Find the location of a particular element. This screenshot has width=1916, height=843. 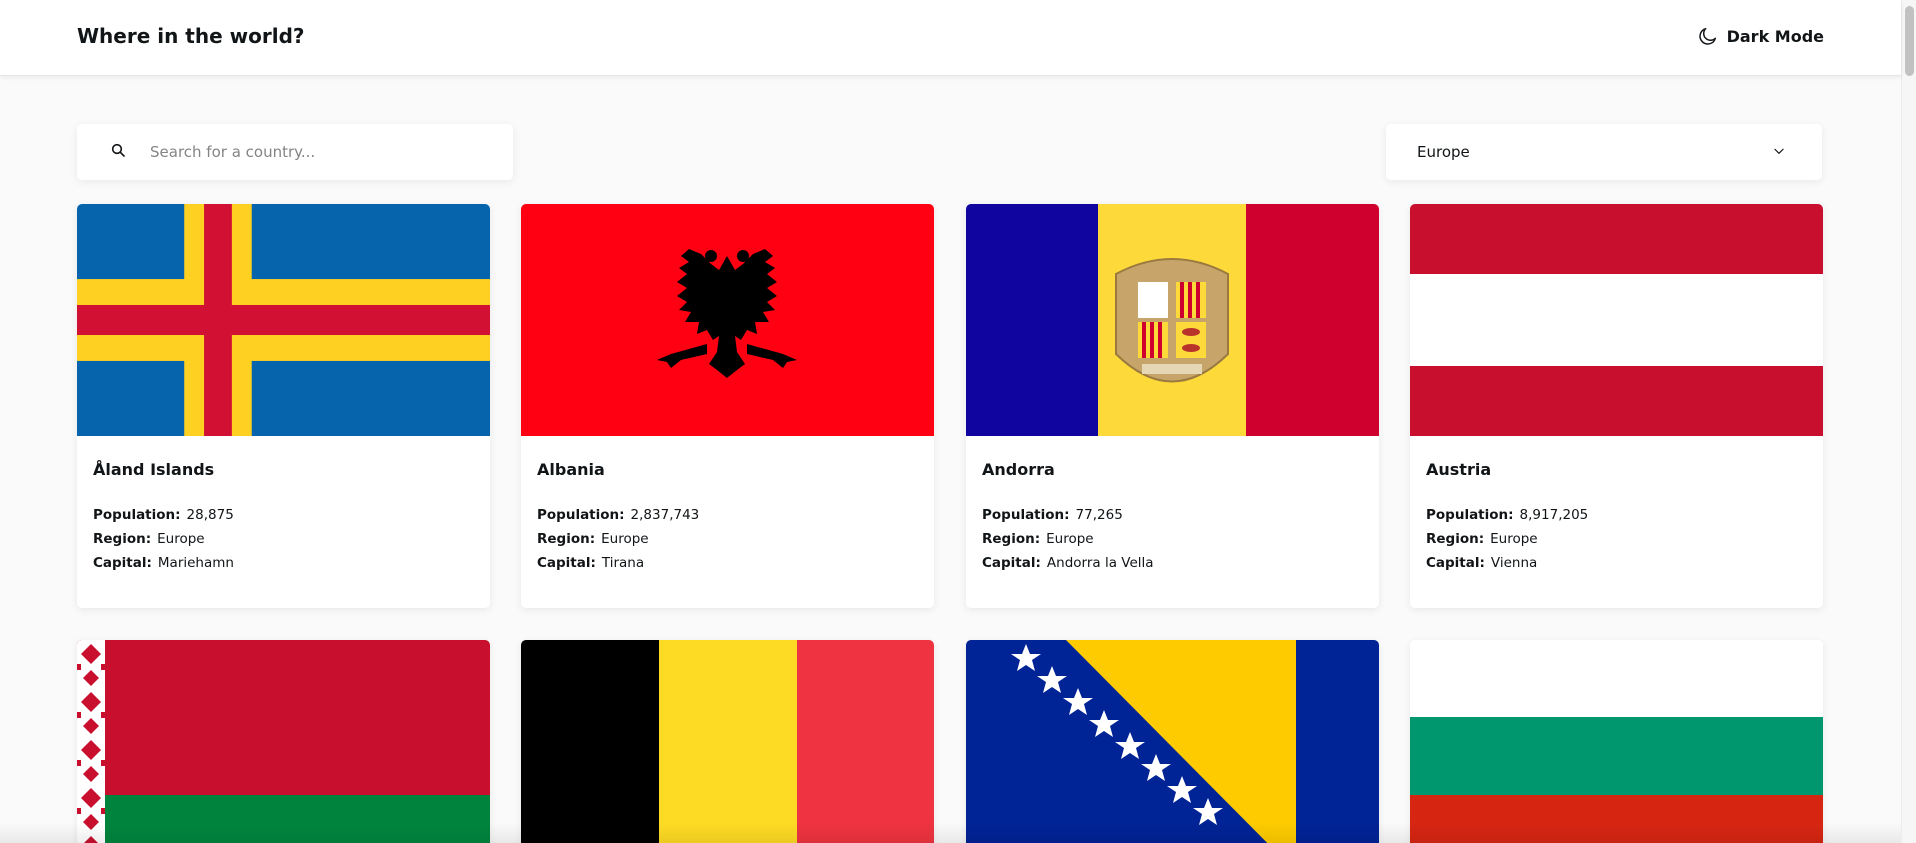

population-row: Population: 77,265 is located at coordinates (1172, 515).